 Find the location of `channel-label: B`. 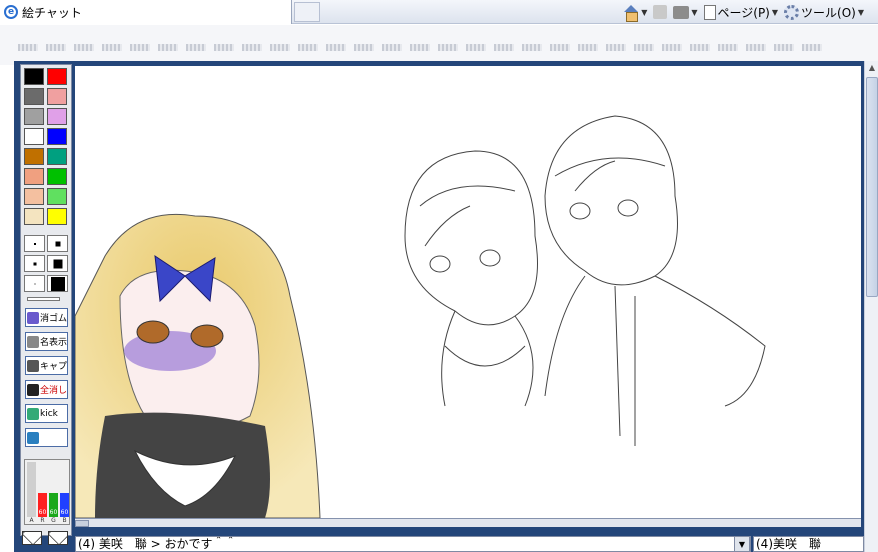

channel-label: B is located at coordinates (64, 520).